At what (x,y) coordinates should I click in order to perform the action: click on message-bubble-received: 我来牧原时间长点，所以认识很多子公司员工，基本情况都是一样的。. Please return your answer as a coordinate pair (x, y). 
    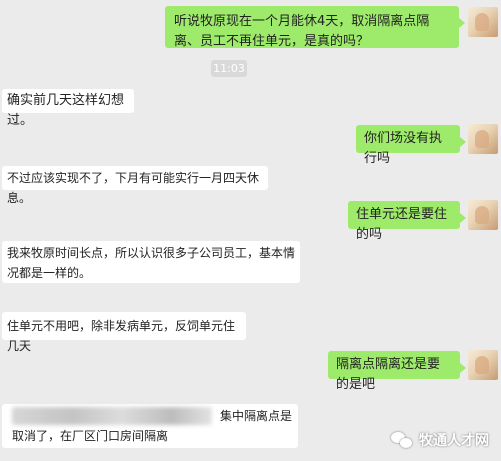
    Looking at the image, I should click on (151, 262).